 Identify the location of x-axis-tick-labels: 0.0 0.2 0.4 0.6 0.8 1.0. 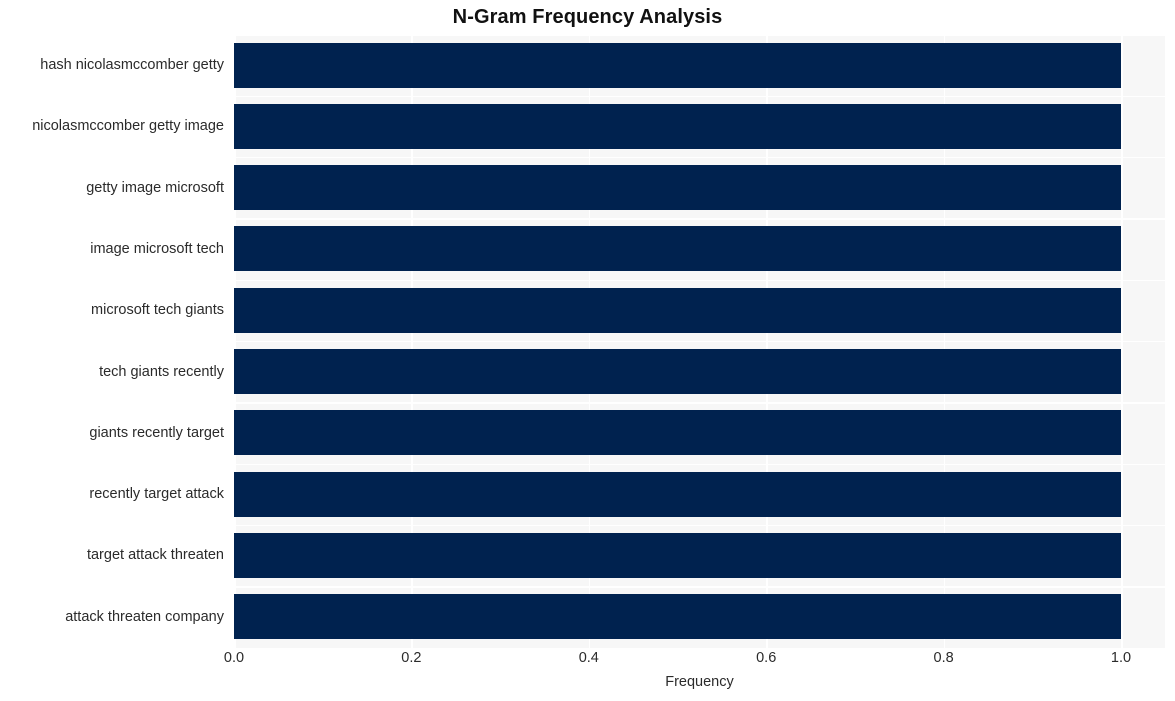
(694, 662).